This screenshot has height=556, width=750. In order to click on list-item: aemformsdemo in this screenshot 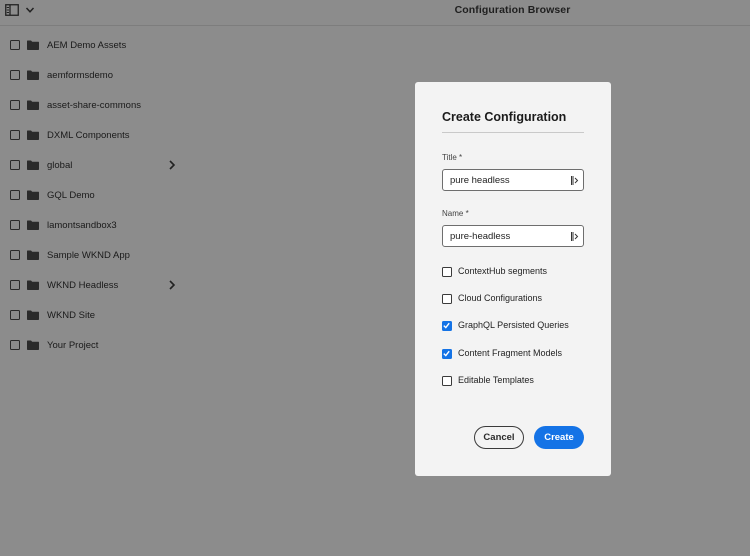, I will do `click(95, 75)`.